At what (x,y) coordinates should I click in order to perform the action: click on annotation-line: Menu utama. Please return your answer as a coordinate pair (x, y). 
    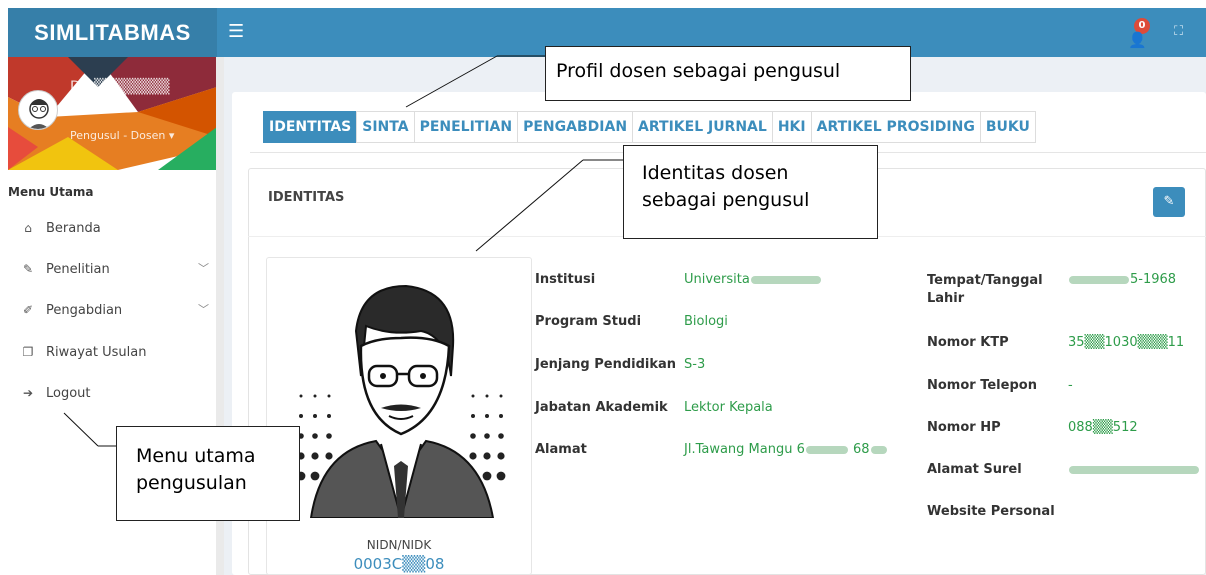
    Looking at the image, I should click on (196, 456).